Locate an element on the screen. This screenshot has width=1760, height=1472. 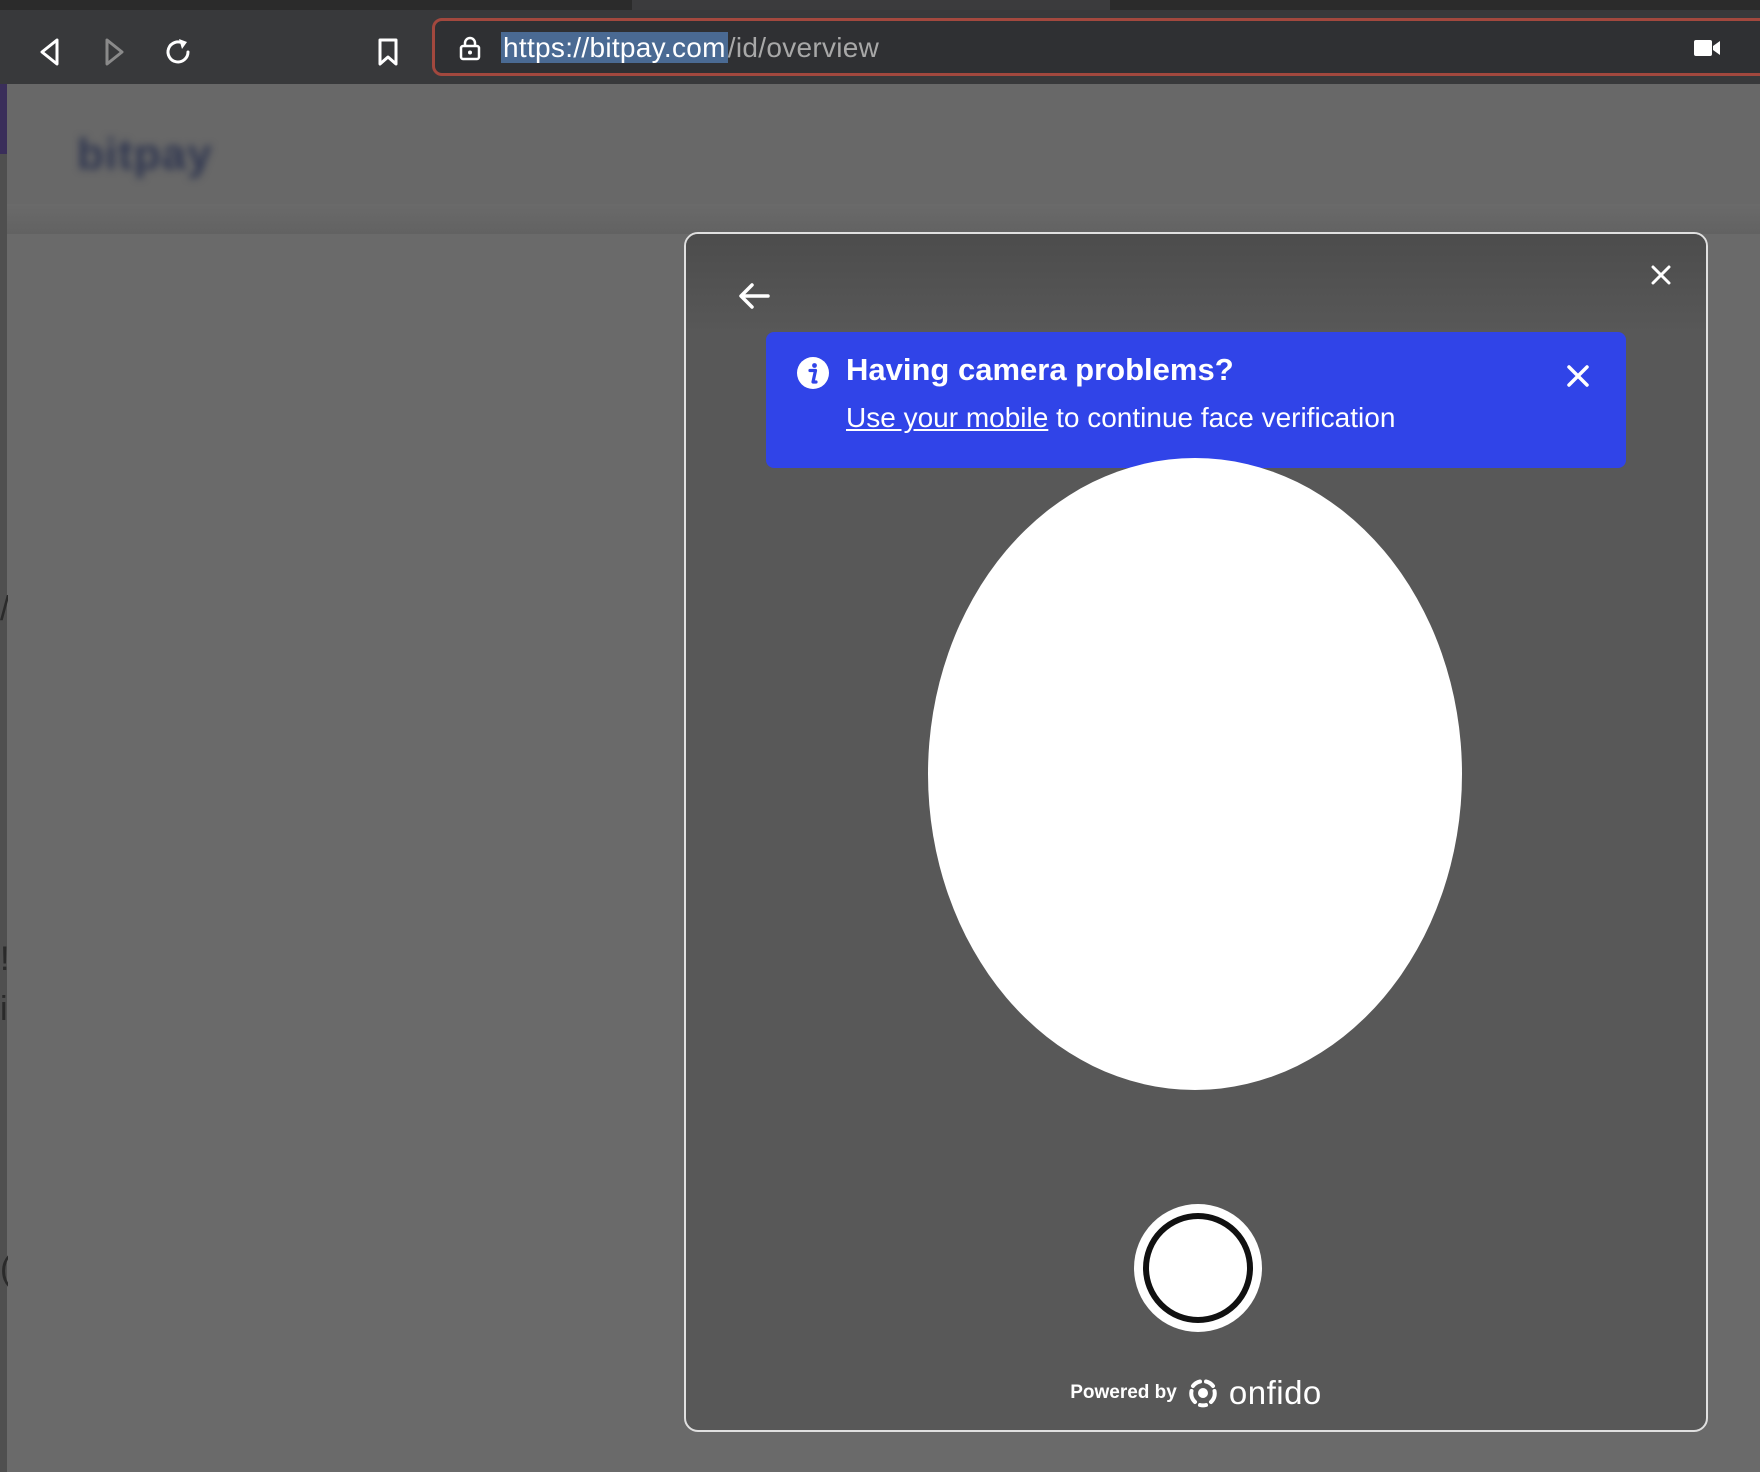
use-mobile-link: Use your mobile is located at coordinates (947, 417).